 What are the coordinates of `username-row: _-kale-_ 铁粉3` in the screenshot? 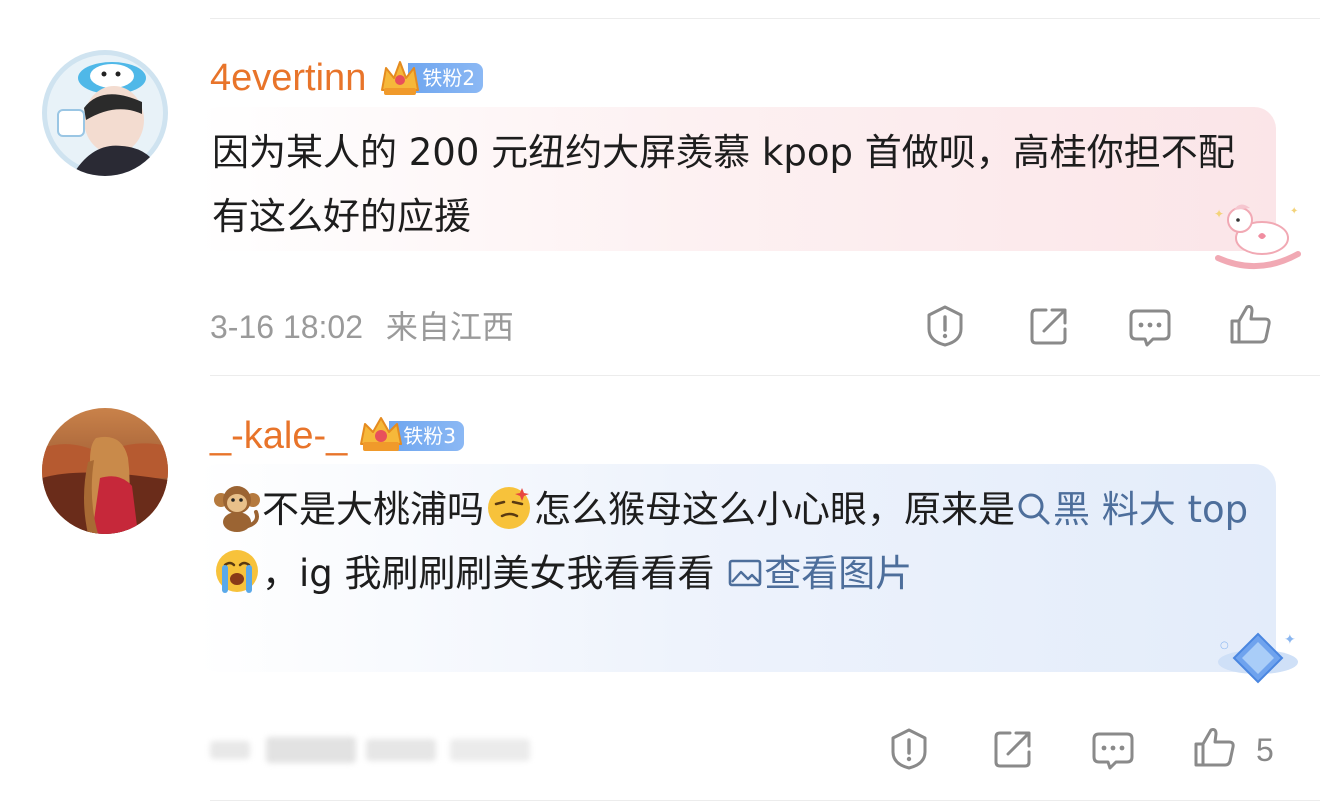 It's located at (337, 436).